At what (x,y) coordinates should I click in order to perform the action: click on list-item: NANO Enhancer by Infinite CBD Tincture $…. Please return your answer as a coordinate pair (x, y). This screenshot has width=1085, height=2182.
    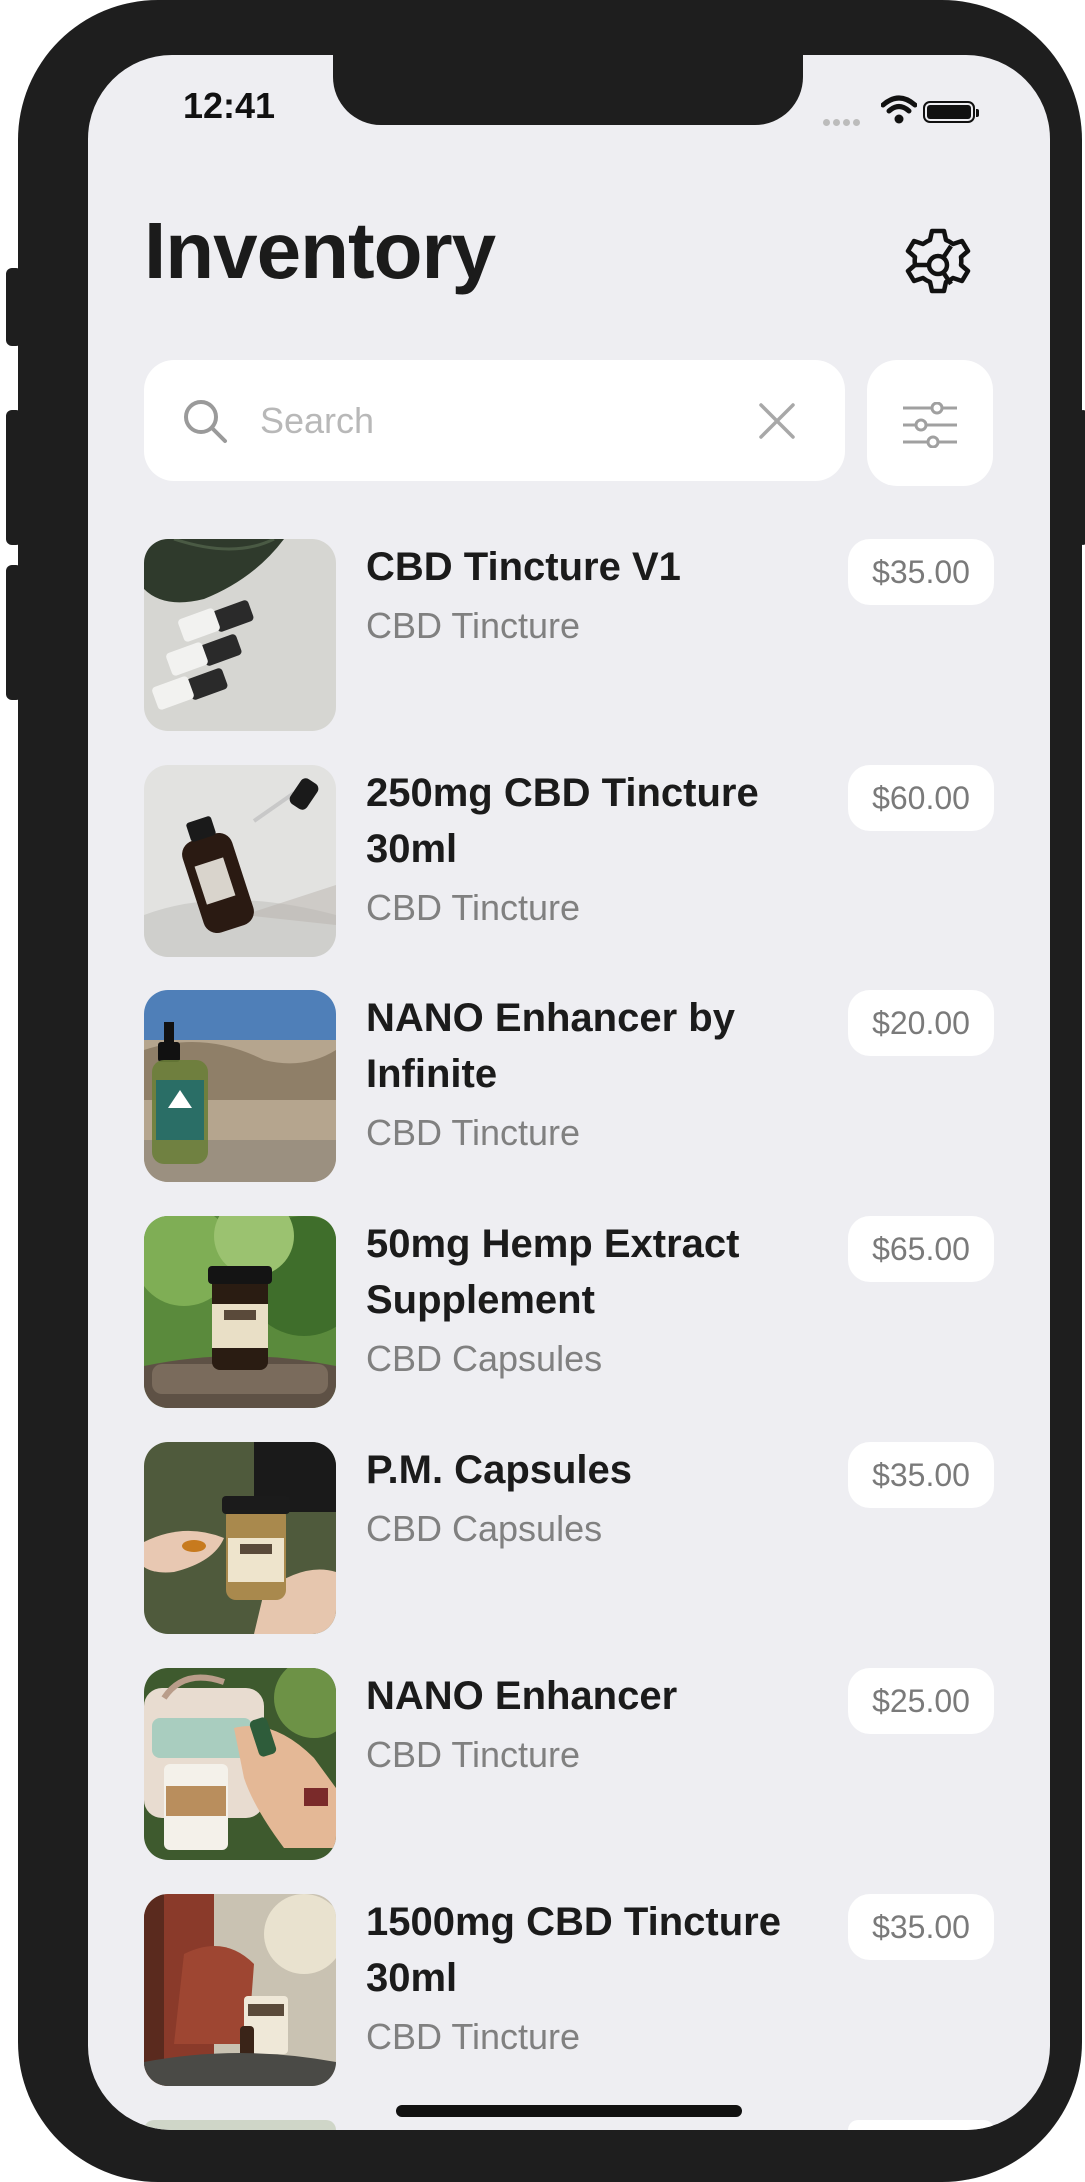
    Looking at the image, I should click on (569, 1086).